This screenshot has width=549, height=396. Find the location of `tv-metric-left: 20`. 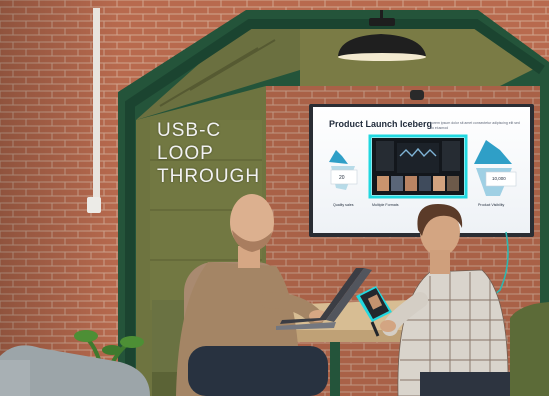

tv-metric-left: 20 is located at coordinates (342, 178).